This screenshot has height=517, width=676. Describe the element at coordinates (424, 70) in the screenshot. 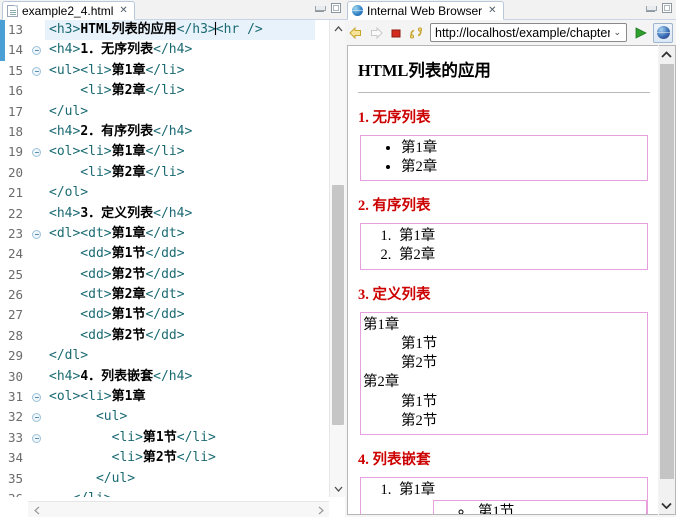

I see `page-title: HTML列表的应用` at that location.